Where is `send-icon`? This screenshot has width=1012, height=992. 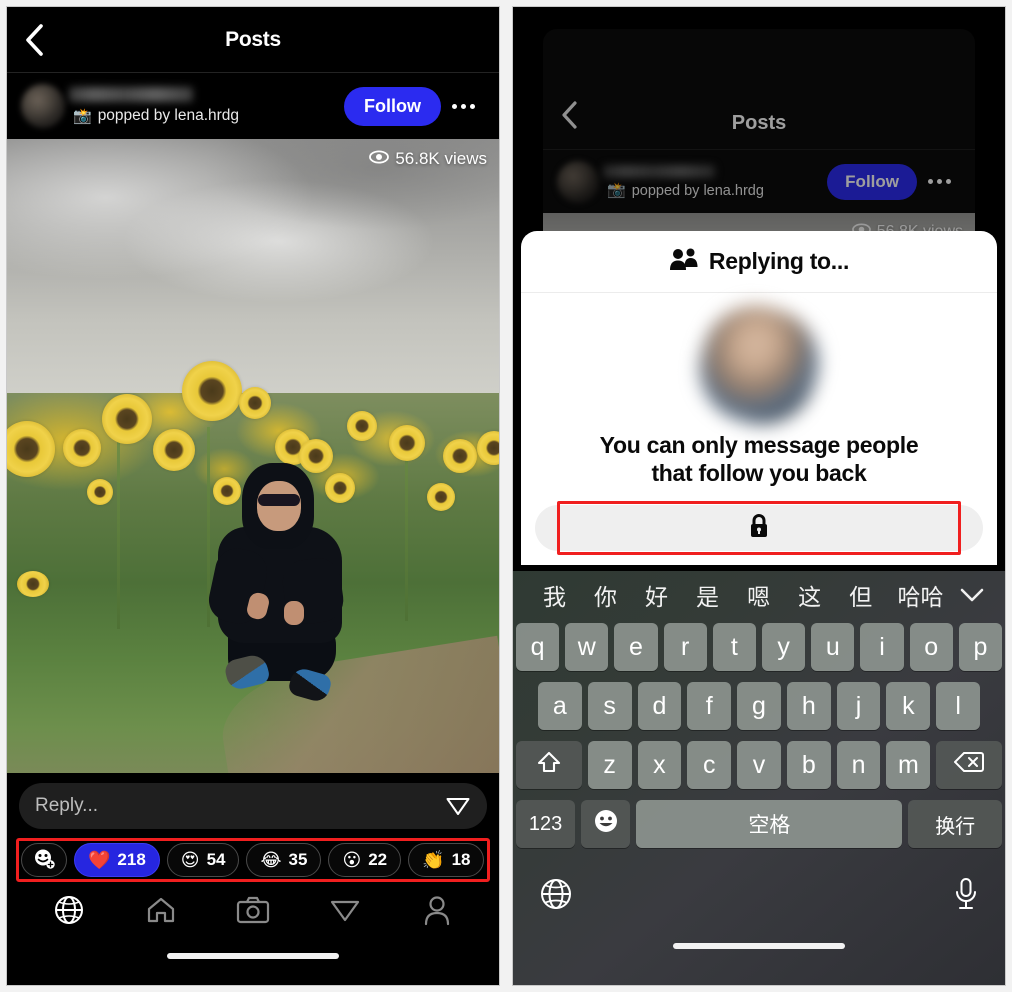
send-icon is located at coordinates (456, 806).